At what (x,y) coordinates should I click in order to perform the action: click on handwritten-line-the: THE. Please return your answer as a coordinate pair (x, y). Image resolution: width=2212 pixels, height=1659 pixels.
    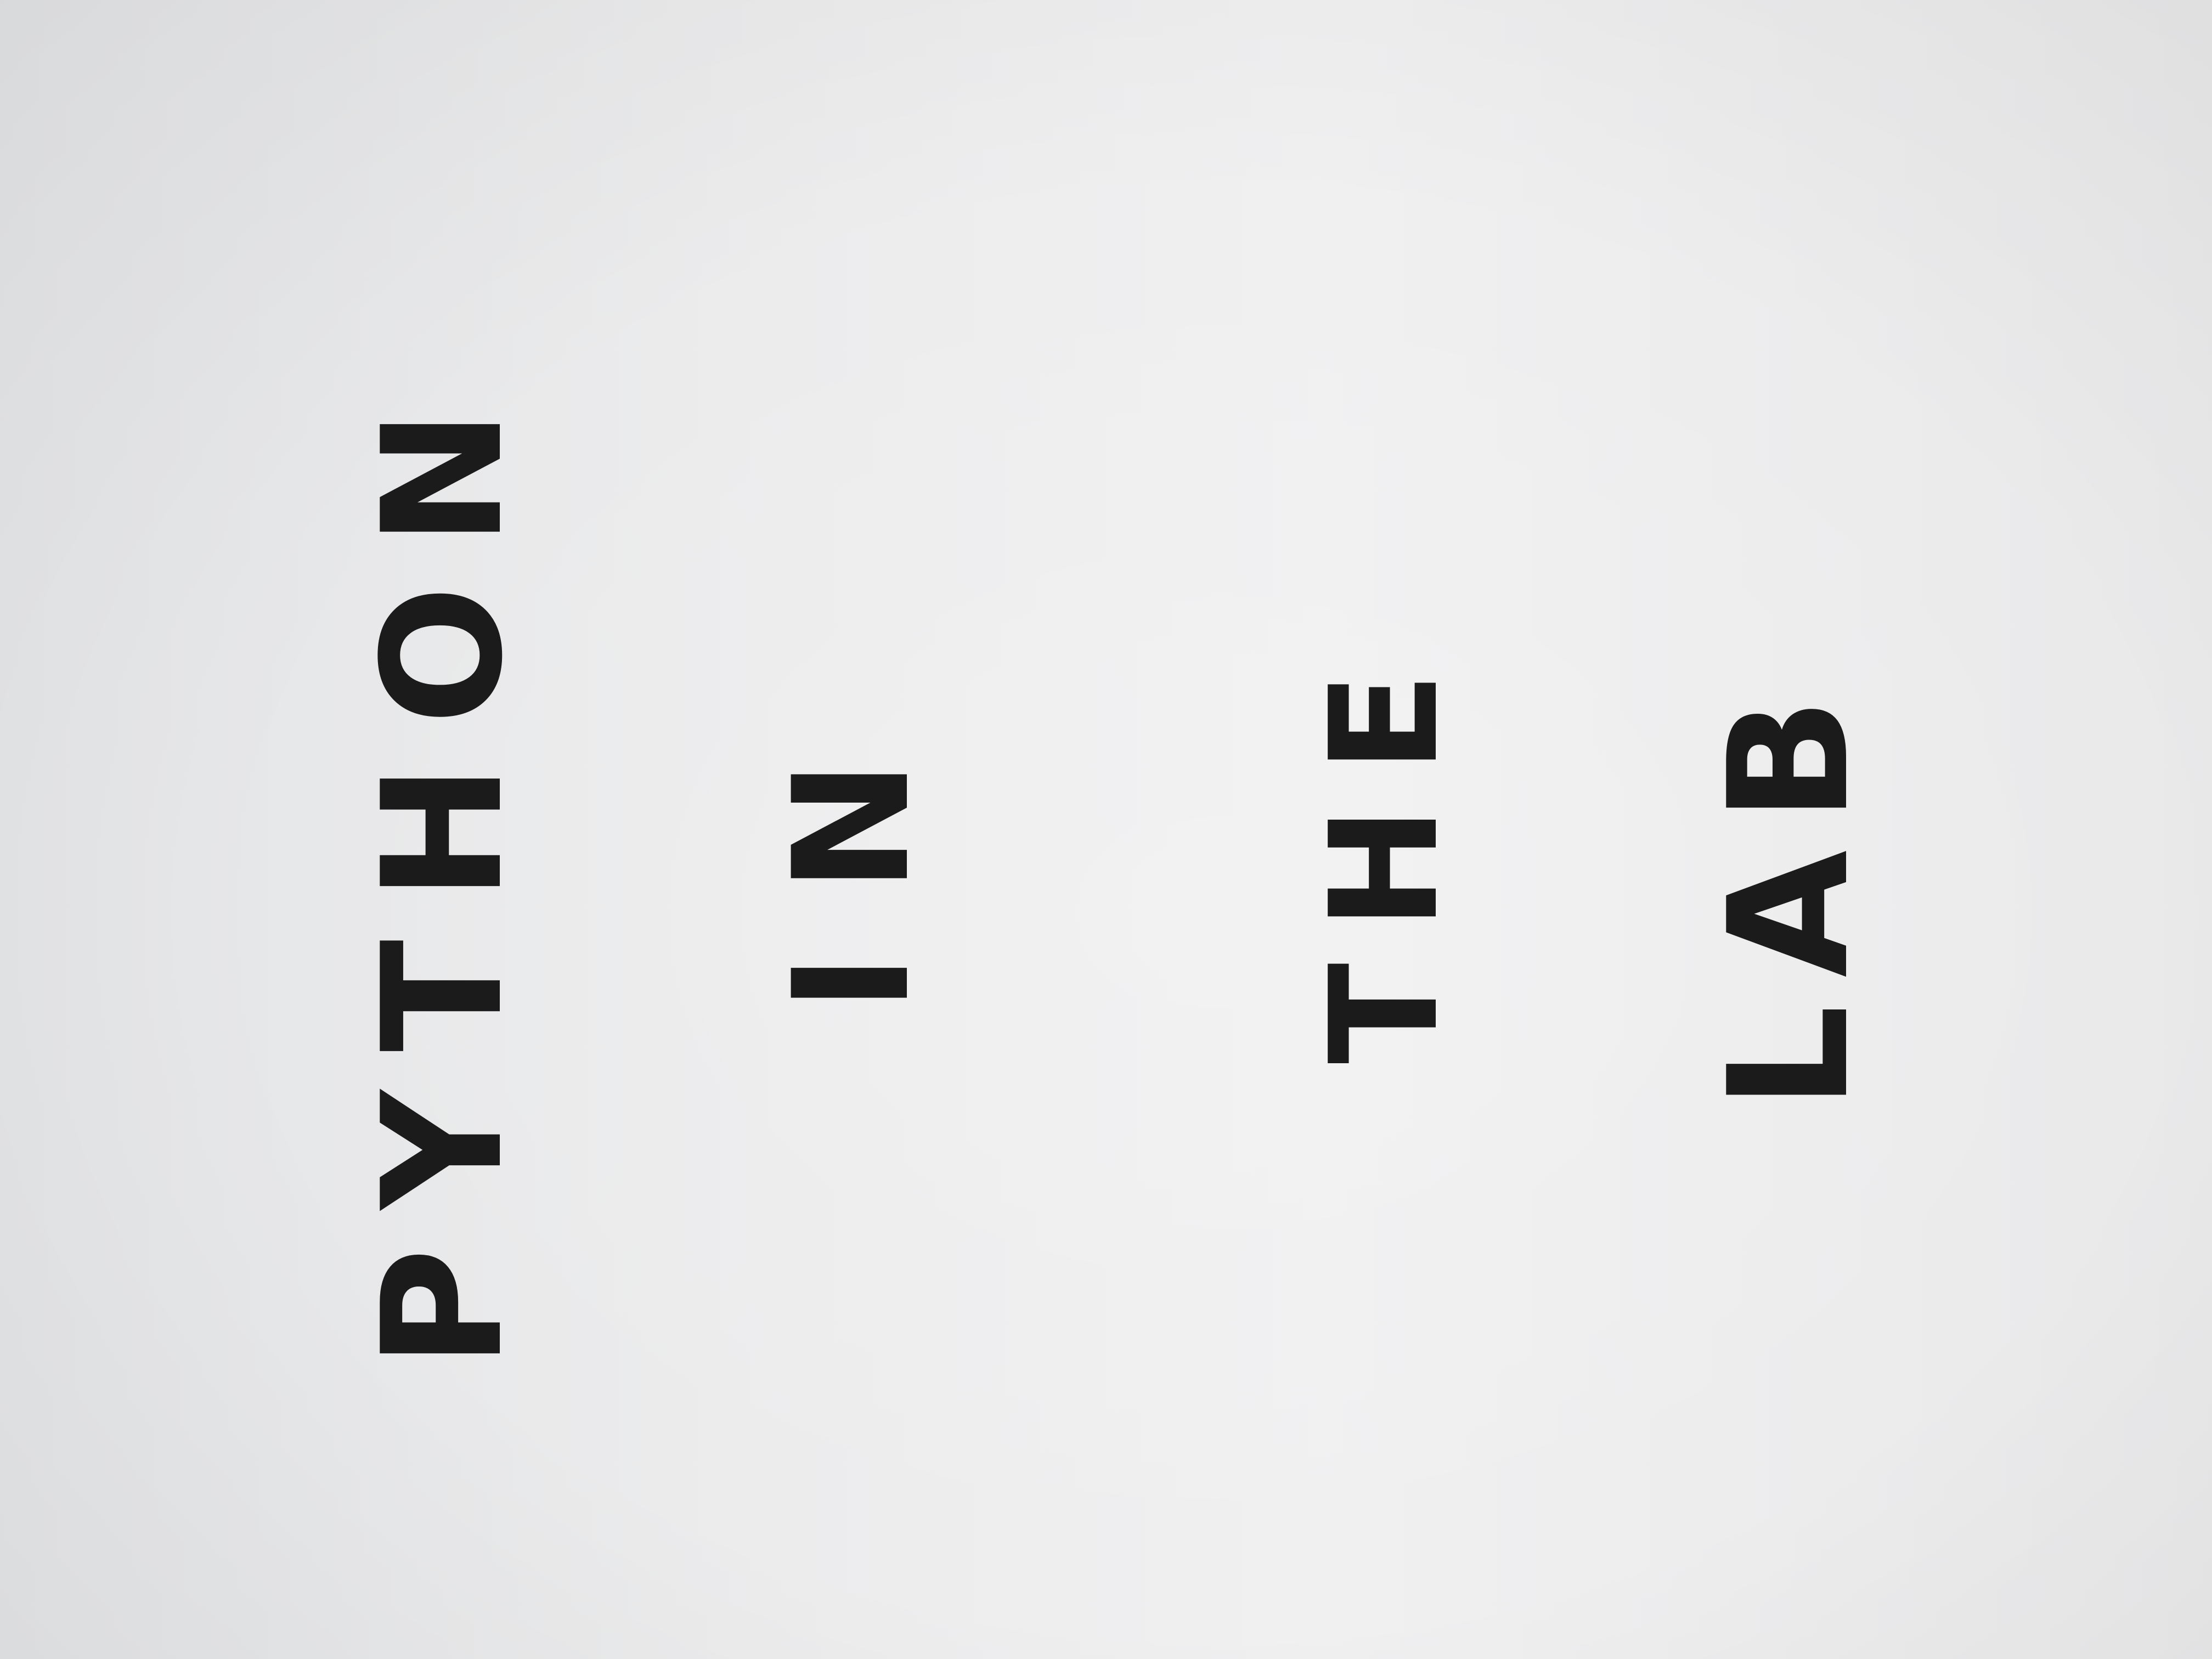
    Looking at the image, I should click on (1384, 852).